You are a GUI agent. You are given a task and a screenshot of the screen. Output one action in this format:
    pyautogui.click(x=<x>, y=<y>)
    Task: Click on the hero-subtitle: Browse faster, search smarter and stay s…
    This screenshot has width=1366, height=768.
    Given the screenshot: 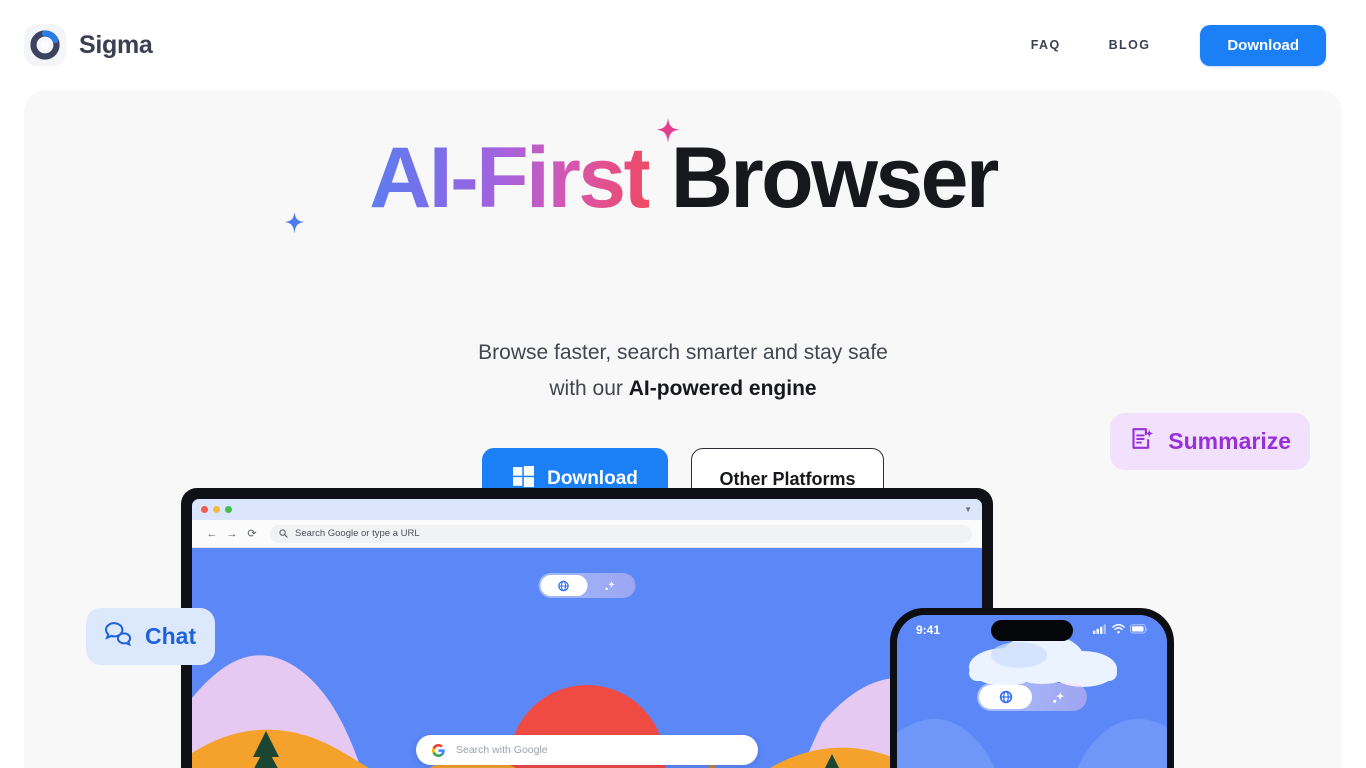 What is the action you would take?
    pyautogui.click(x=683, y=371)
    